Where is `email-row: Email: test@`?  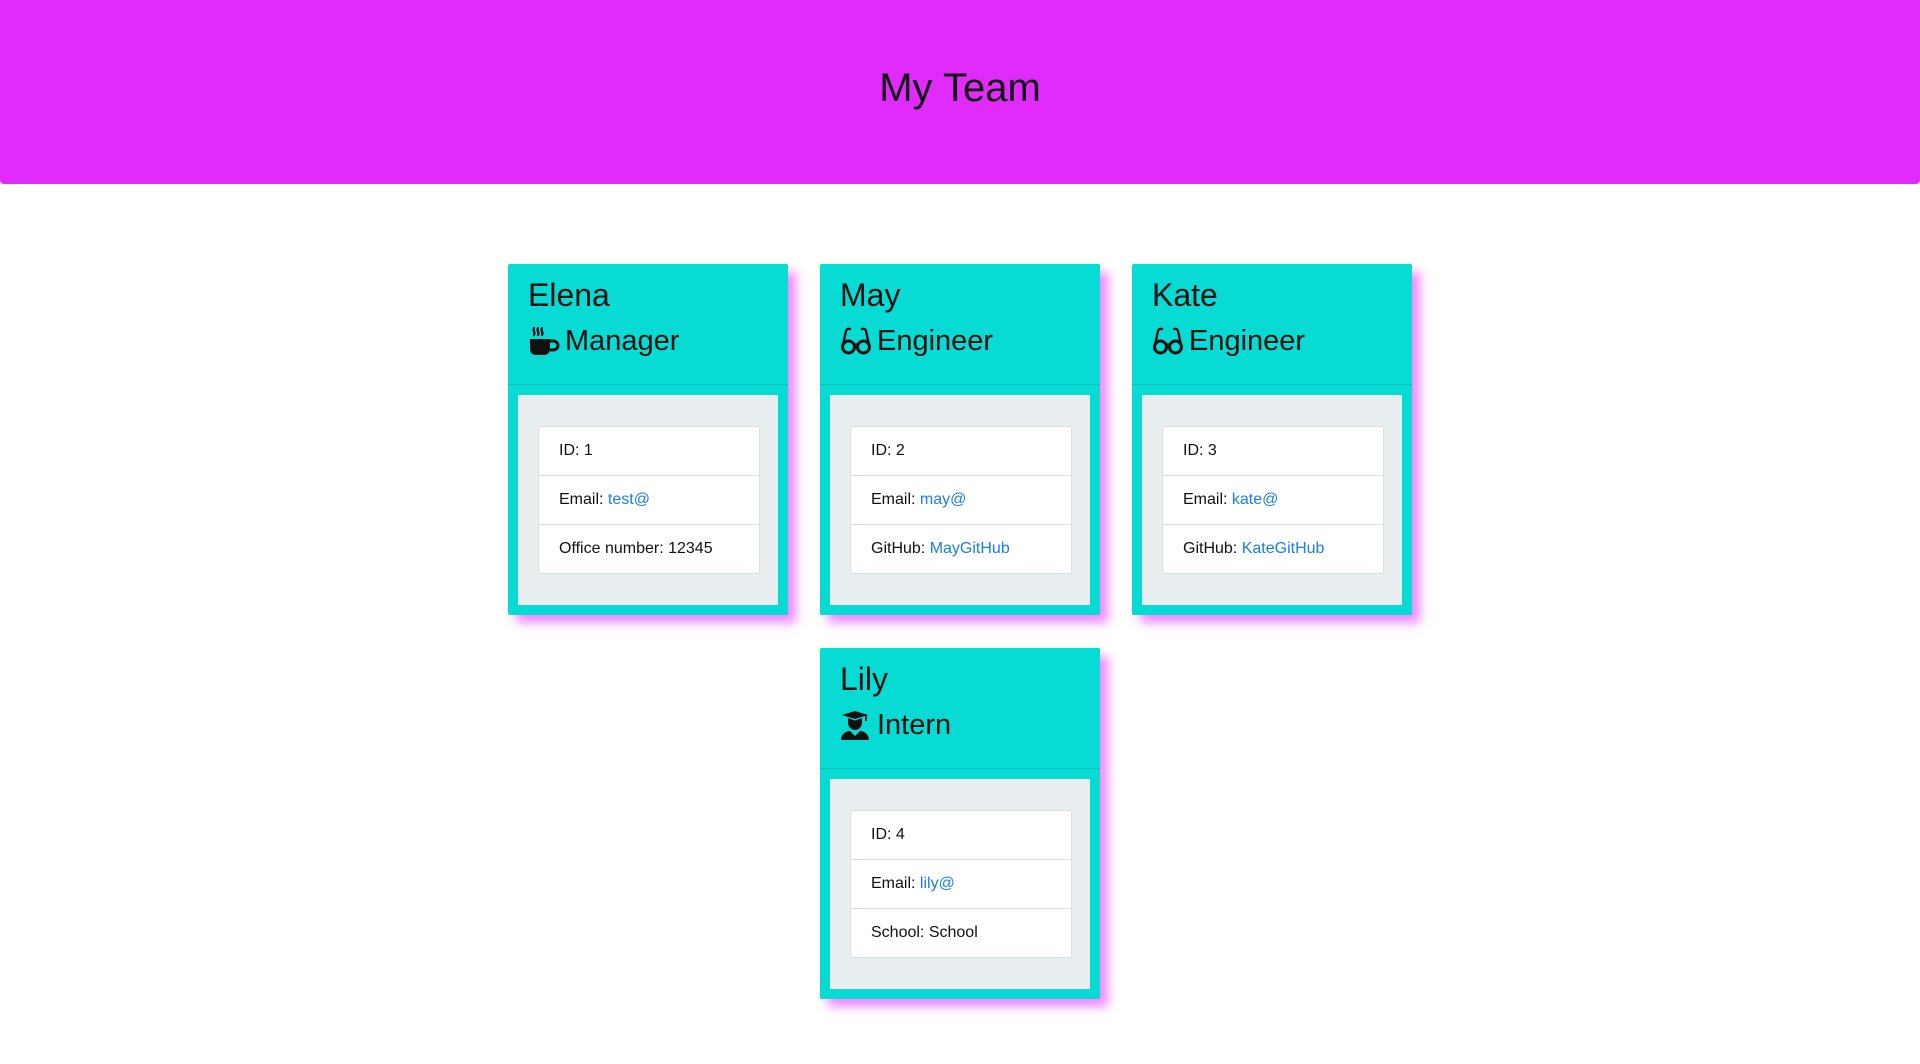
email-row: Email: test@ is located at coordinates (649, 500).